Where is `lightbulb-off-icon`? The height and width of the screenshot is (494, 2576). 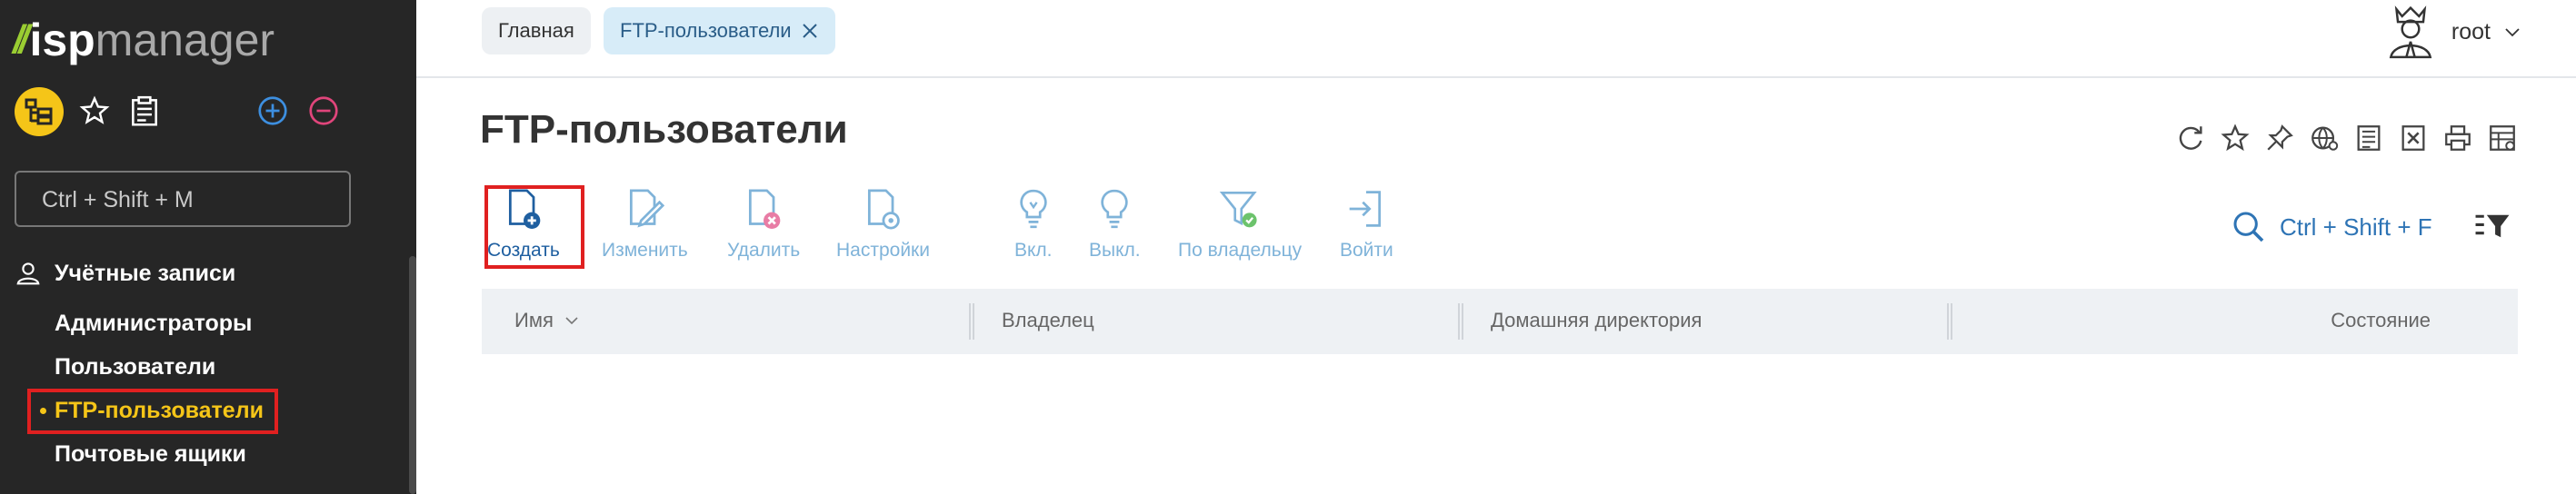
lightbulb-off-icon is located at coordinates (1114, 209).